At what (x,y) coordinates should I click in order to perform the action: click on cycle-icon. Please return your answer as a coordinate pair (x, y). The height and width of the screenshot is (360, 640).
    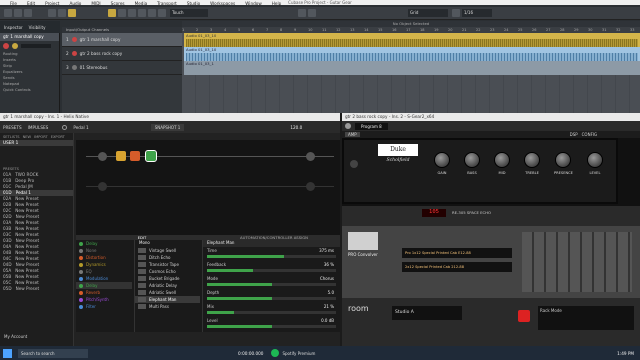
    Looking at the image, I should click on (302, 13).